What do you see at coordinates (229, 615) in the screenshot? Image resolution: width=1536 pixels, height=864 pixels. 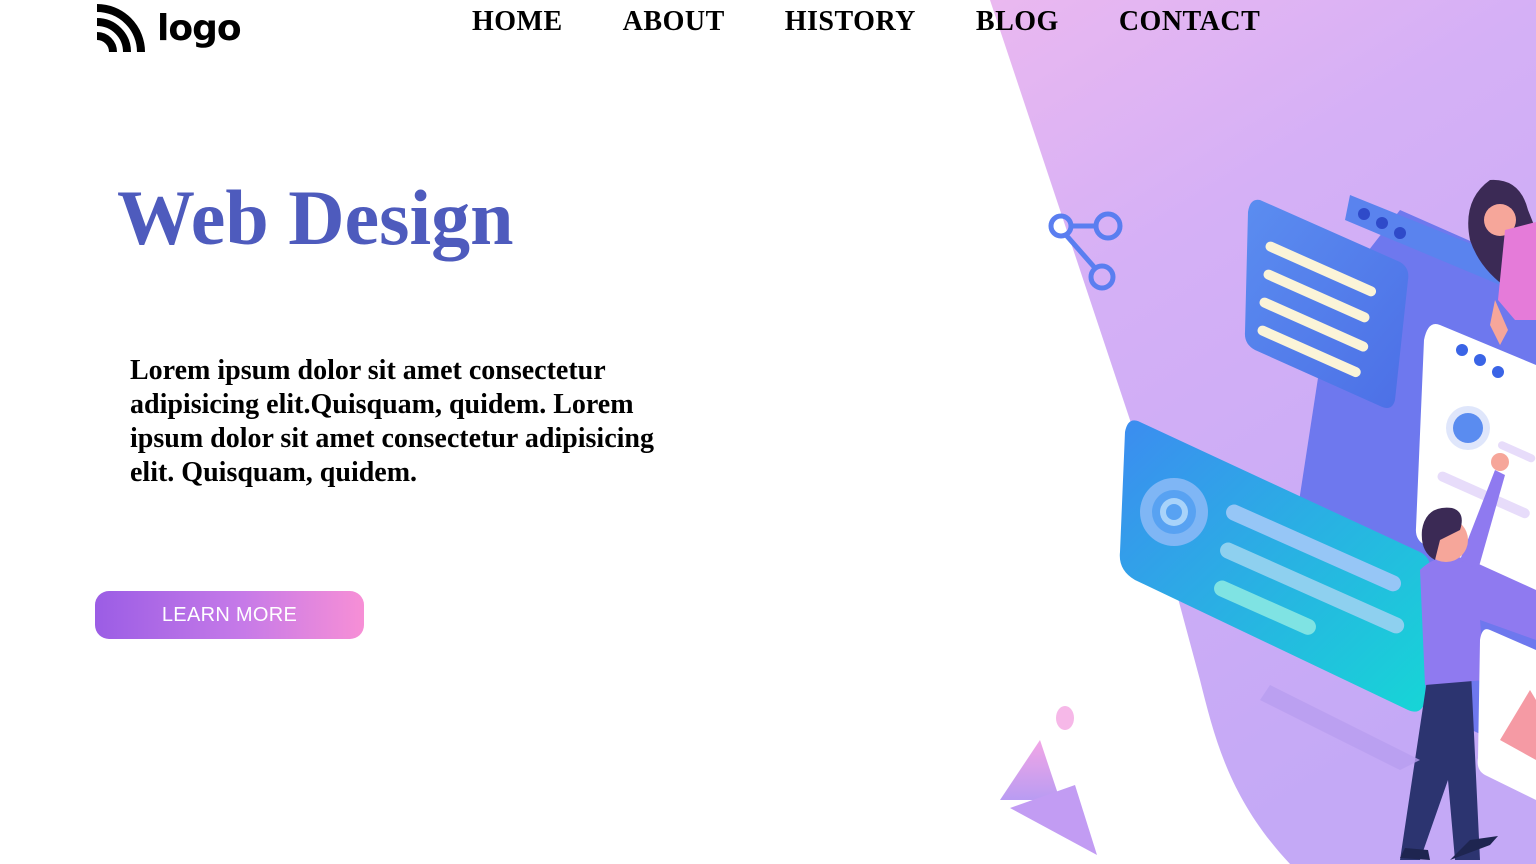 I see `learn-more-button: LEARN MORE` at bounding box center [229, 615].